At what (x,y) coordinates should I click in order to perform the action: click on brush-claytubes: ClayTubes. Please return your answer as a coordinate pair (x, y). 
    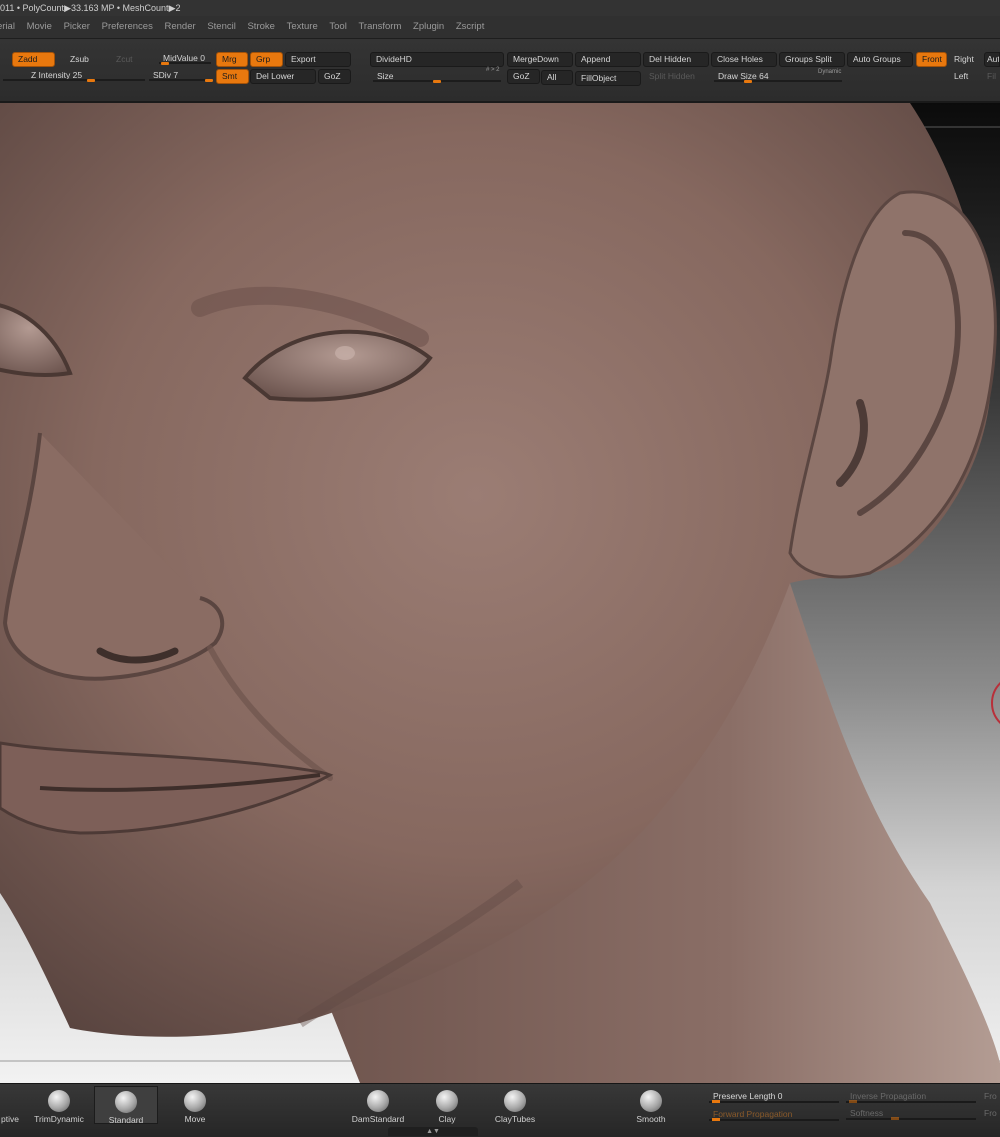
    Looking at the image, I should click on (515, 1105).